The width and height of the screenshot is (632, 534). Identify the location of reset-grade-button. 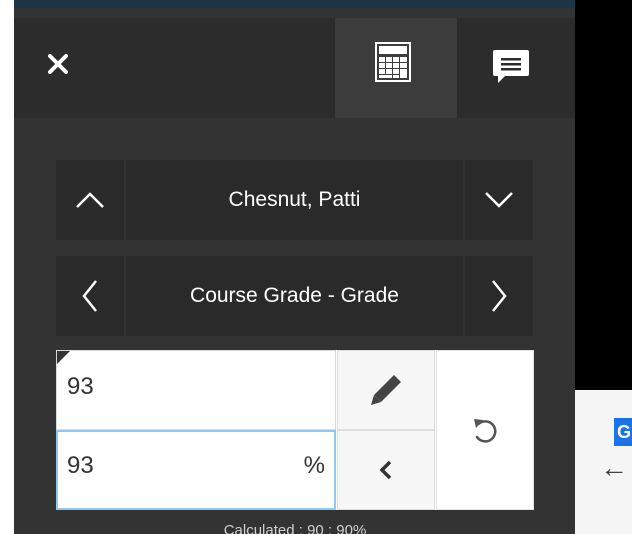
(485, 430).